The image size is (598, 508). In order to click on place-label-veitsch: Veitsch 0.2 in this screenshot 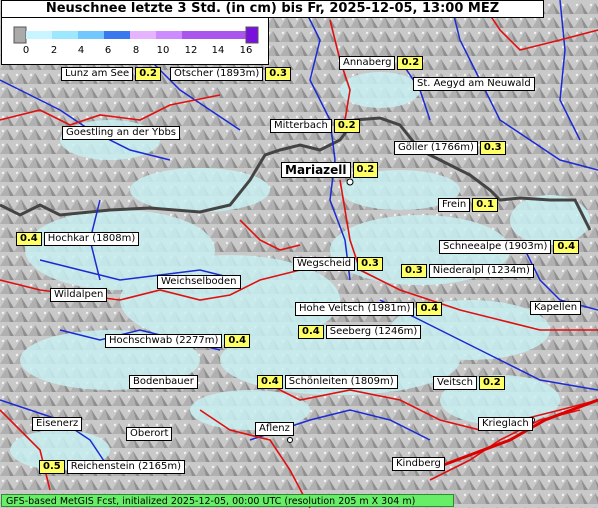, I will do `click(469, 383)`.